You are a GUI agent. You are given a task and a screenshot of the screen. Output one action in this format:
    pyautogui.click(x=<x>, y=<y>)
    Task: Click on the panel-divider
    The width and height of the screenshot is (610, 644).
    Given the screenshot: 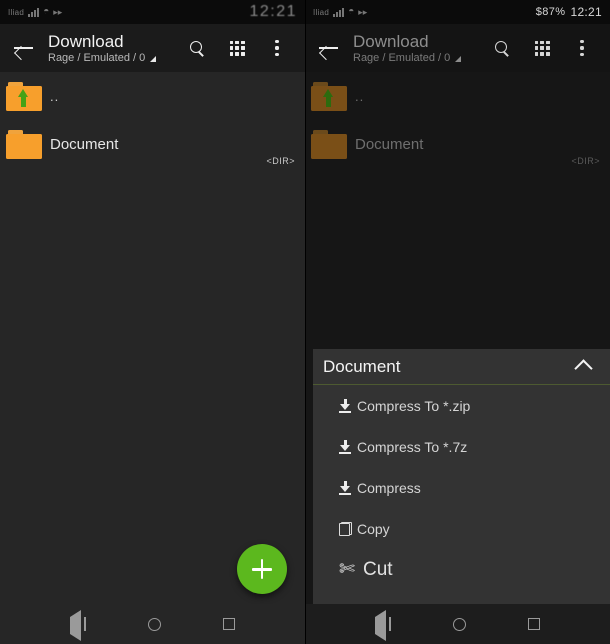 What is the action you would take?
    pyautogui.click(x=305, y=322)
    